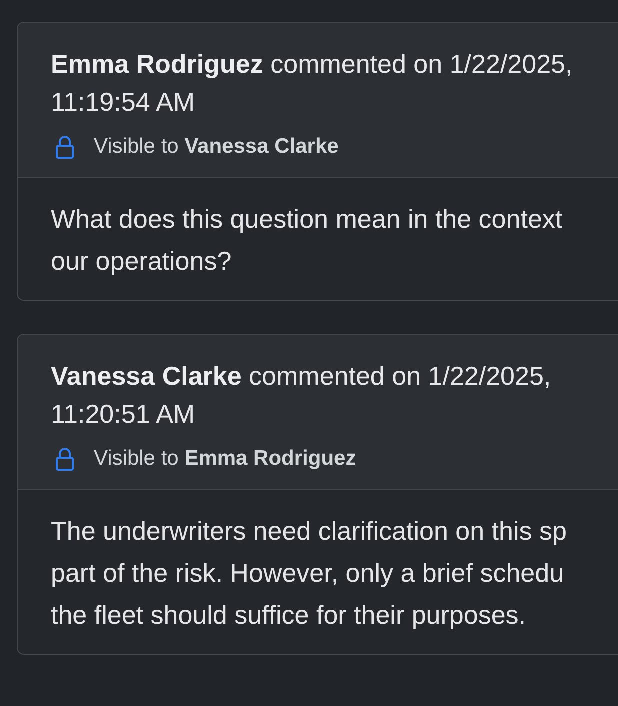 The height and width of the screenshot is (706, 618). I want to click on visibility-text: Visible to Vanessa Clarke, so click(216, 147).